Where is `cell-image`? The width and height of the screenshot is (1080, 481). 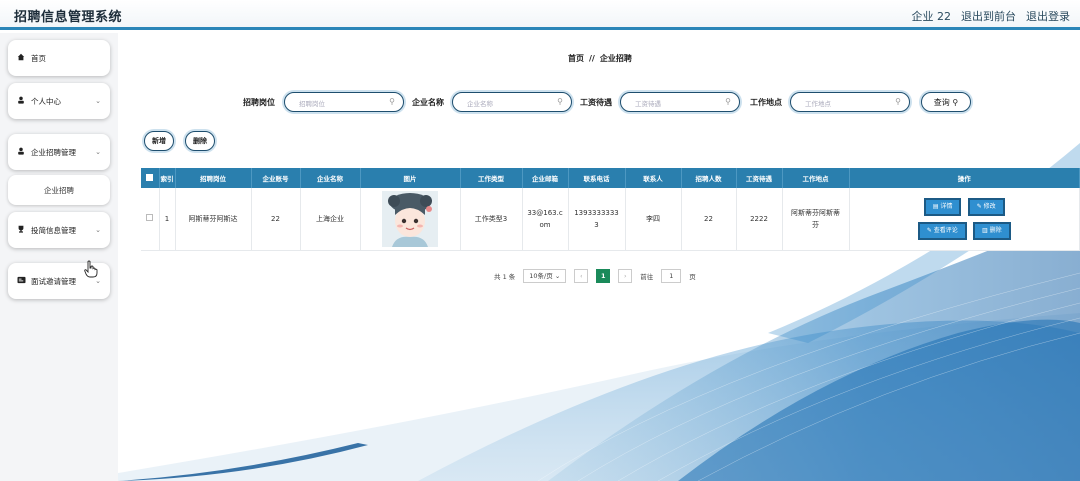 cell-image is located at coordinates (410, 219).